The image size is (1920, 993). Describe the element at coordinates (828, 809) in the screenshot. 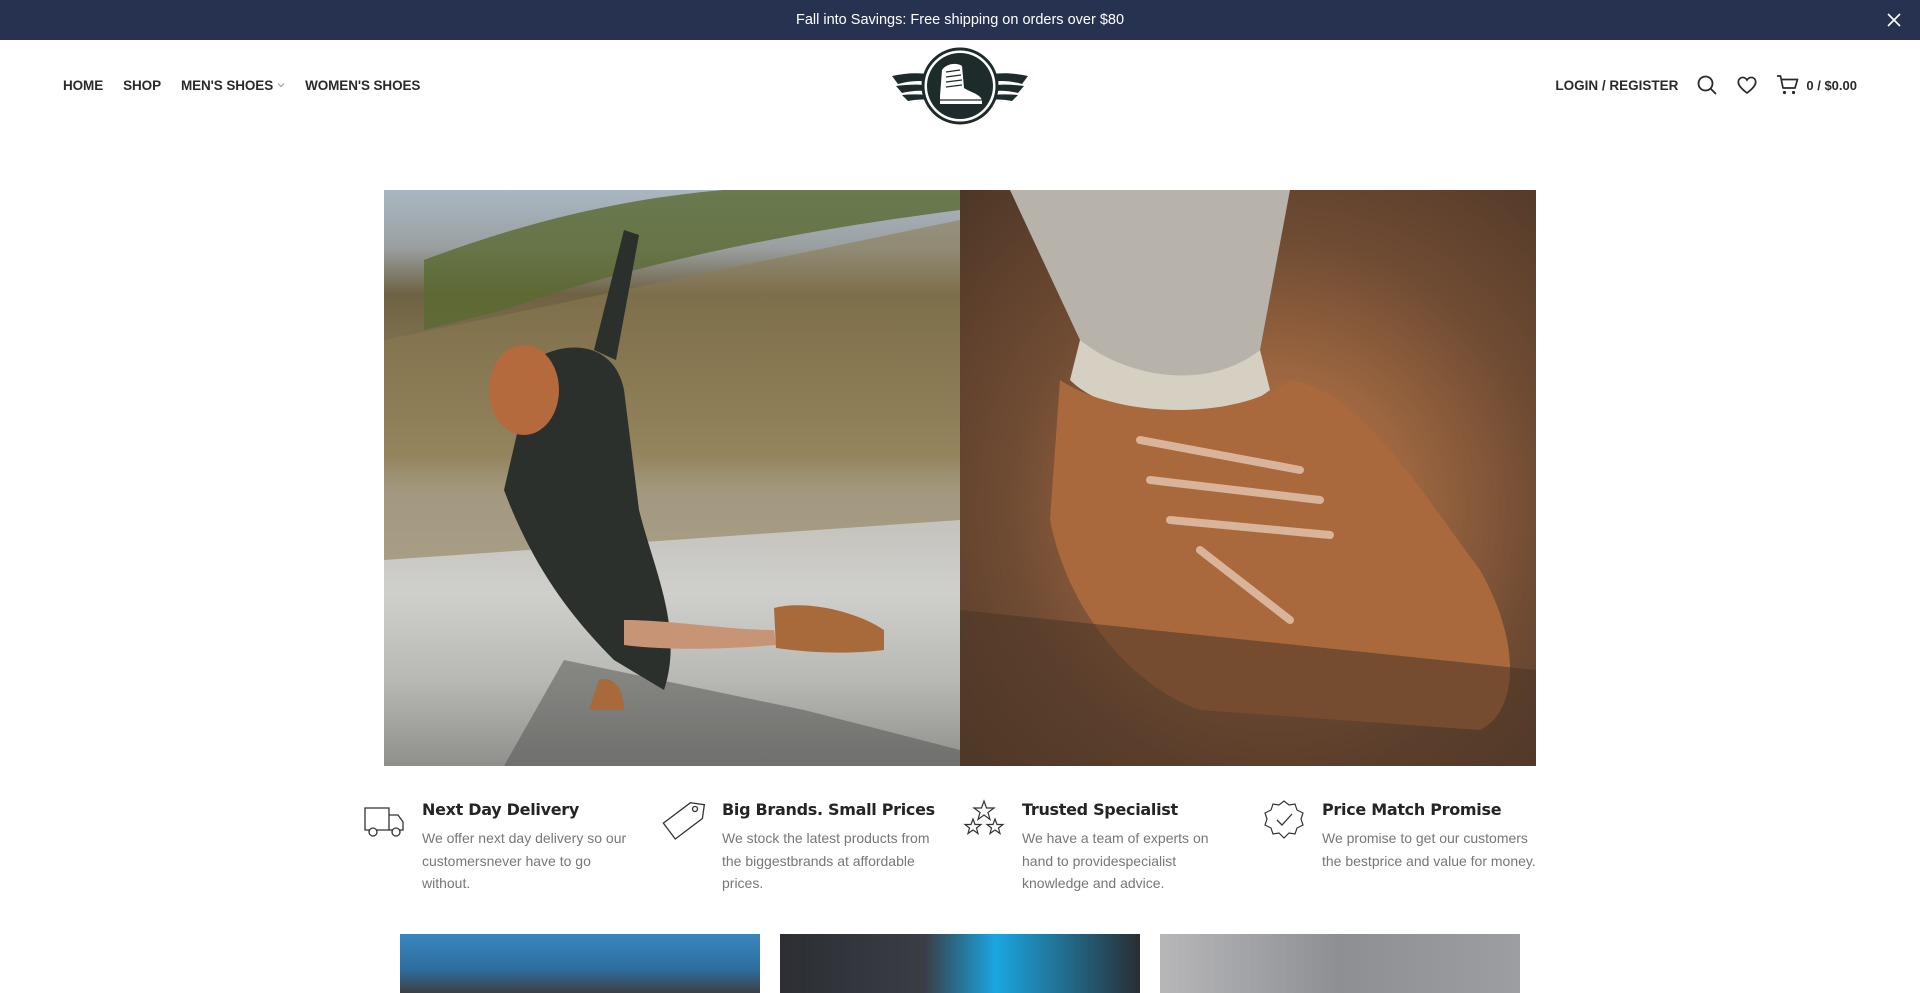

I see `feature-title: Big Brands. Small Prices` at that location.